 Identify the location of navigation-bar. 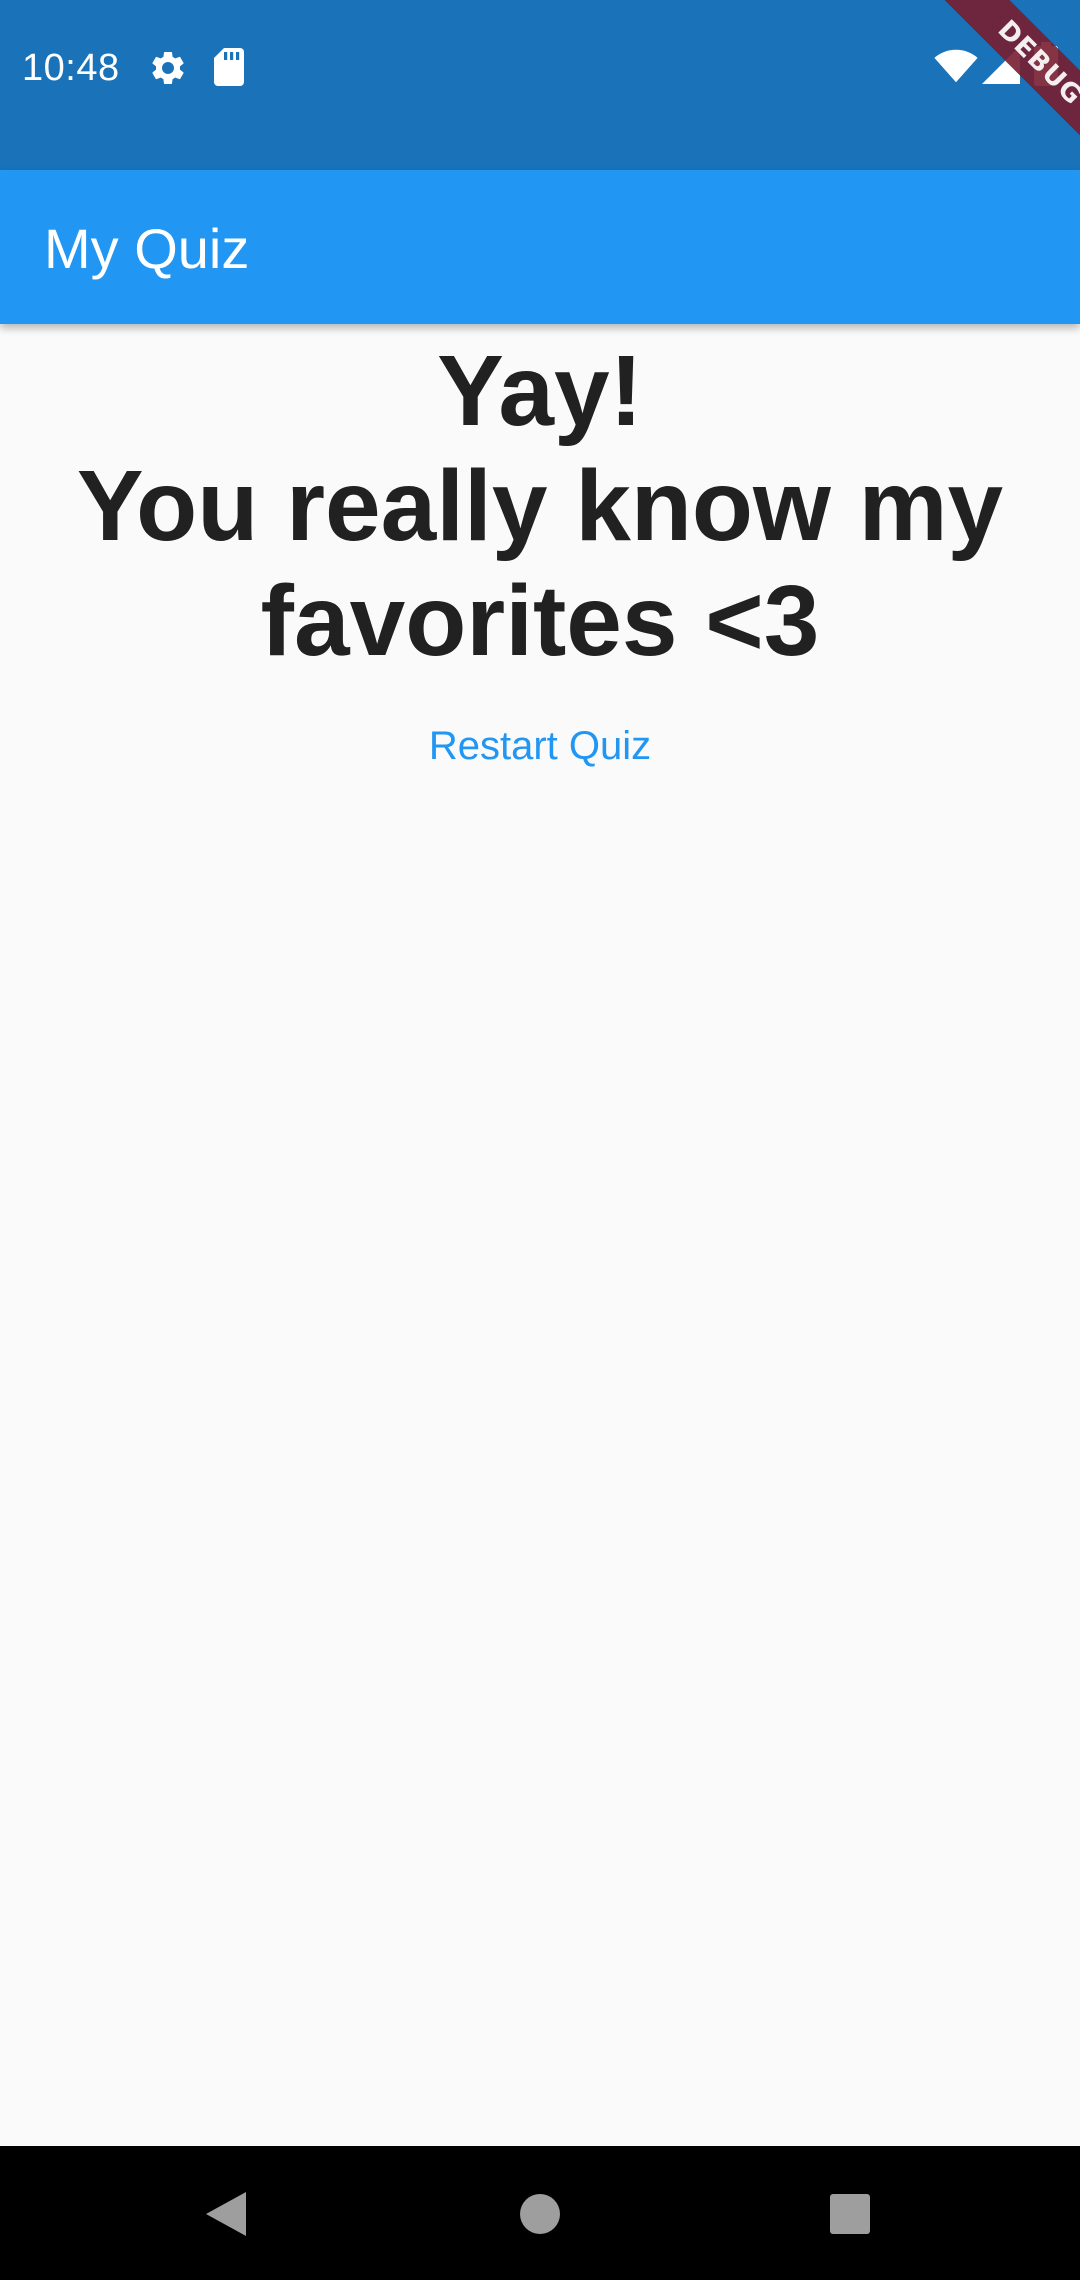
(540, 2213).